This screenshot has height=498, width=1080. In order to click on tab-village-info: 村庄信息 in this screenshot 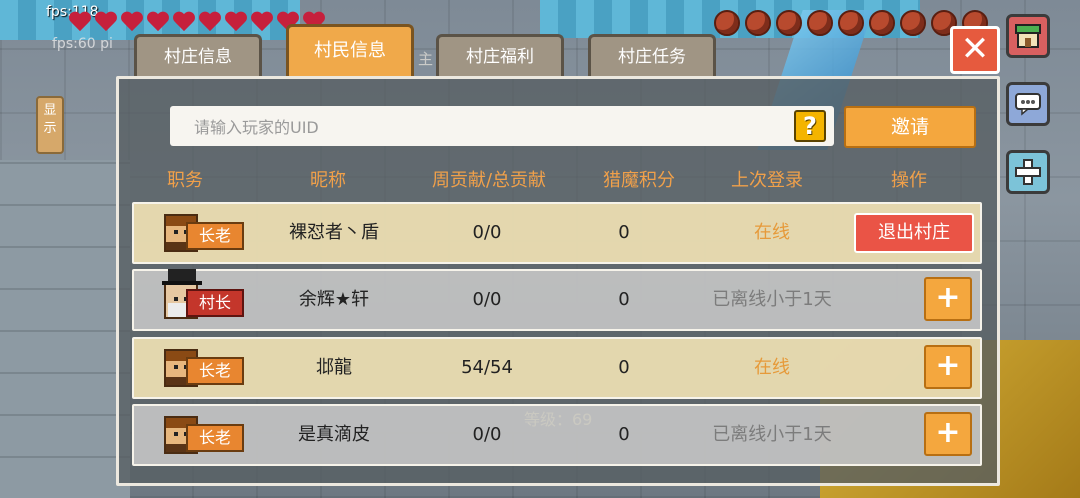, I will do `click(198, 55)`.